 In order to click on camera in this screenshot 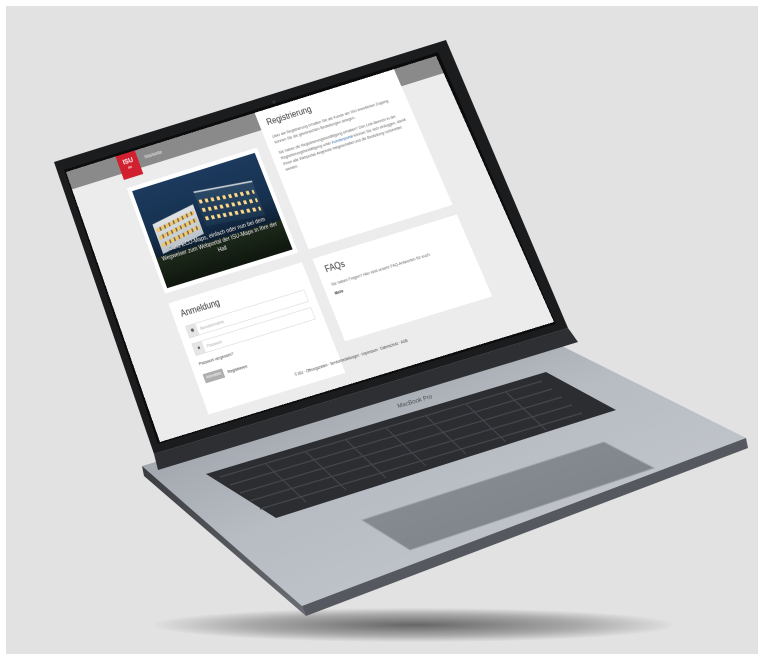, I will do `click(274, 102)`.